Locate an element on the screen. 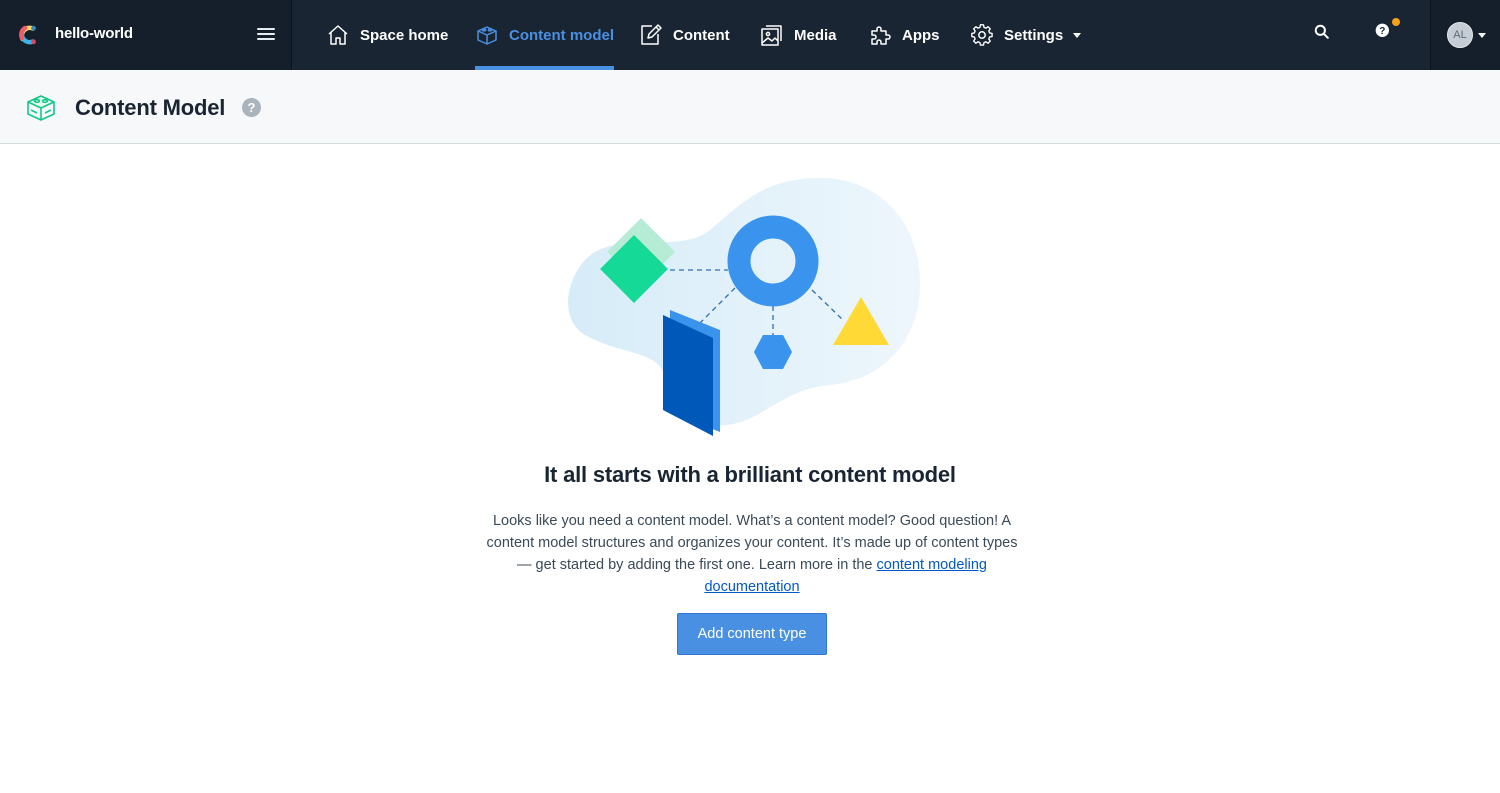 This screenshot has height=793, width=1500. help-button: ? is located at coordinates (1387, 31).